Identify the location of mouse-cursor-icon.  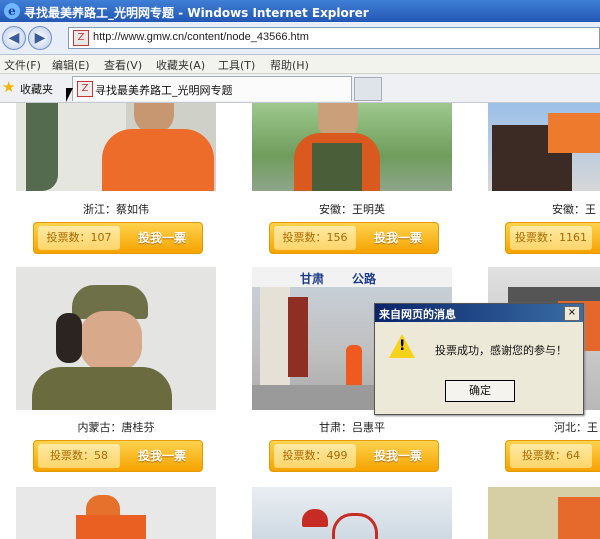
(69, 95).